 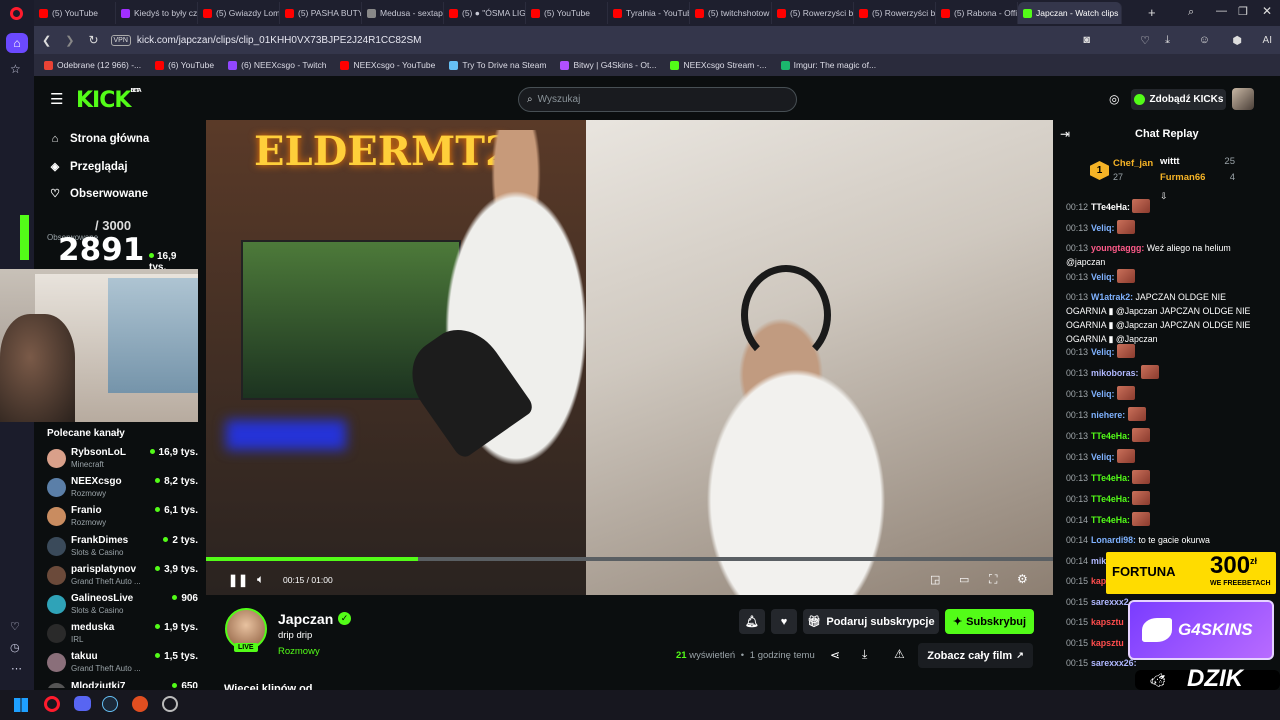 What do you see at coordinates (1022, 579) in the screenshot?
I see `settings-icon: ⚙` at bounding box center [1022, 579].